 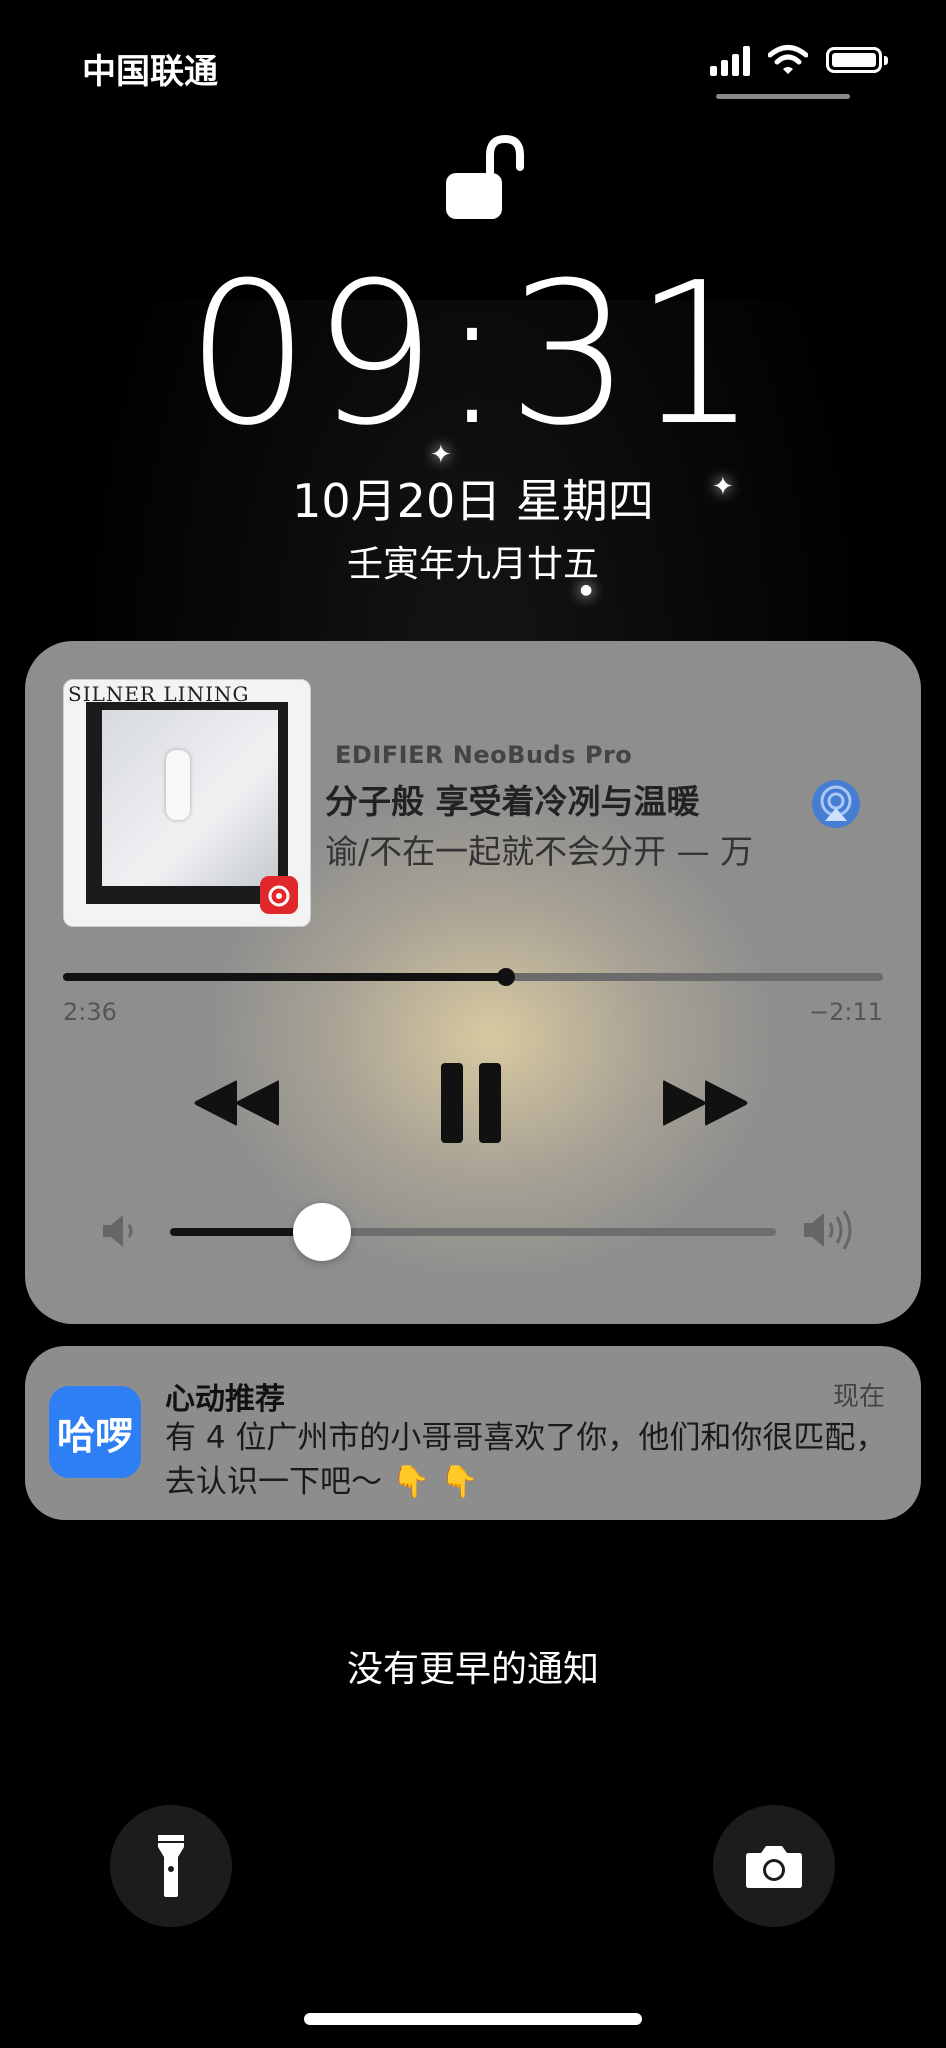 What do you see at coordinates (854, 60) in the screenshot?
I see `battery-fill` at bounding box center [854, 60].